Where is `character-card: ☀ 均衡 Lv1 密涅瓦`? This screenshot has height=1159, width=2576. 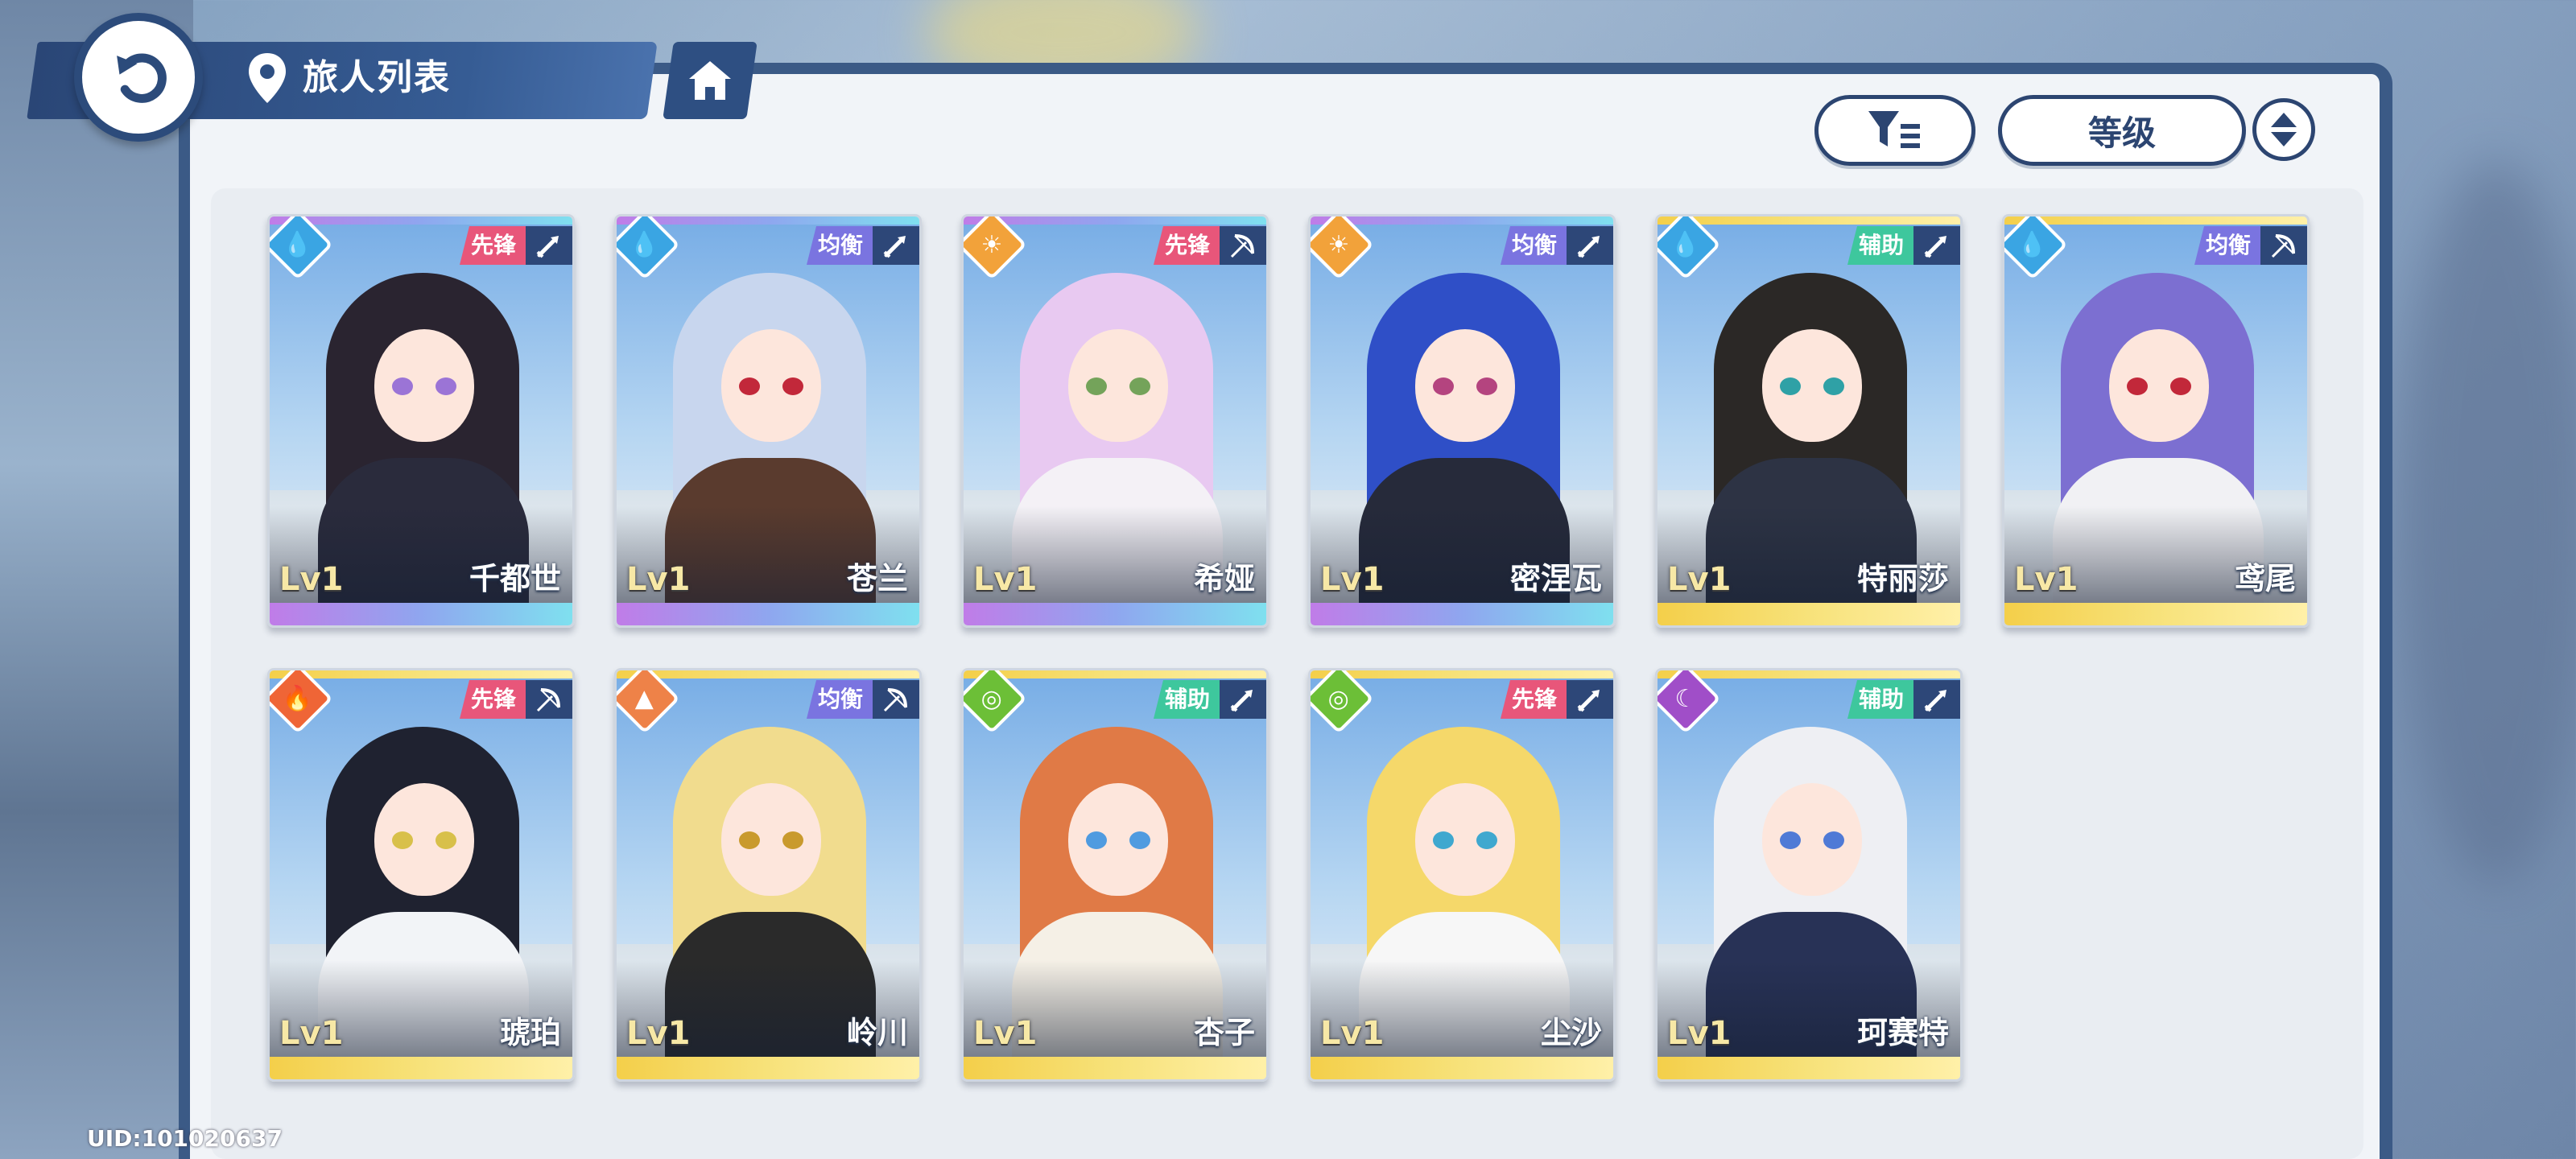
character-card: ☀ 均衡 Lv1 密涅瓦 is located at coordinates (1462, 421).